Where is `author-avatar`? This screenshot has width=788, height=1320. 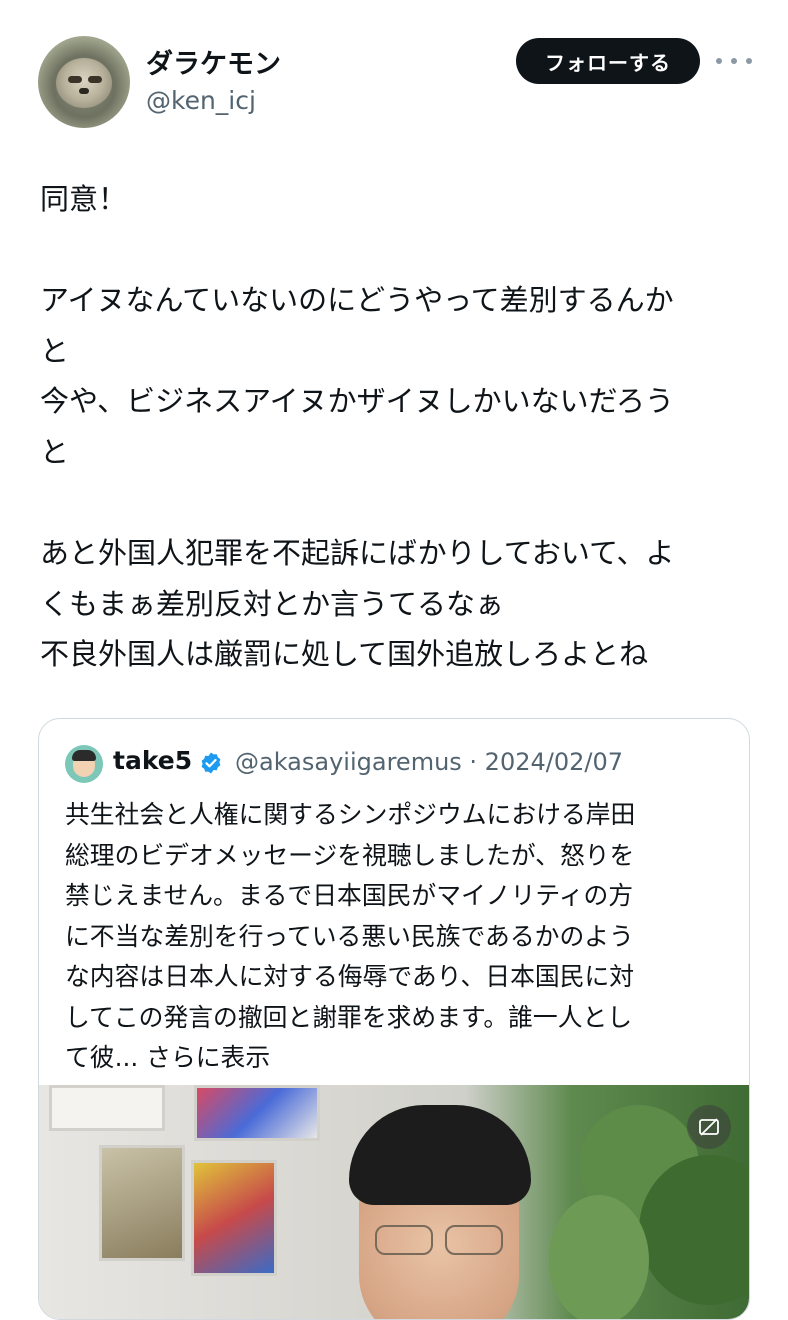
author-avatar is located at coordinates (84, 82).